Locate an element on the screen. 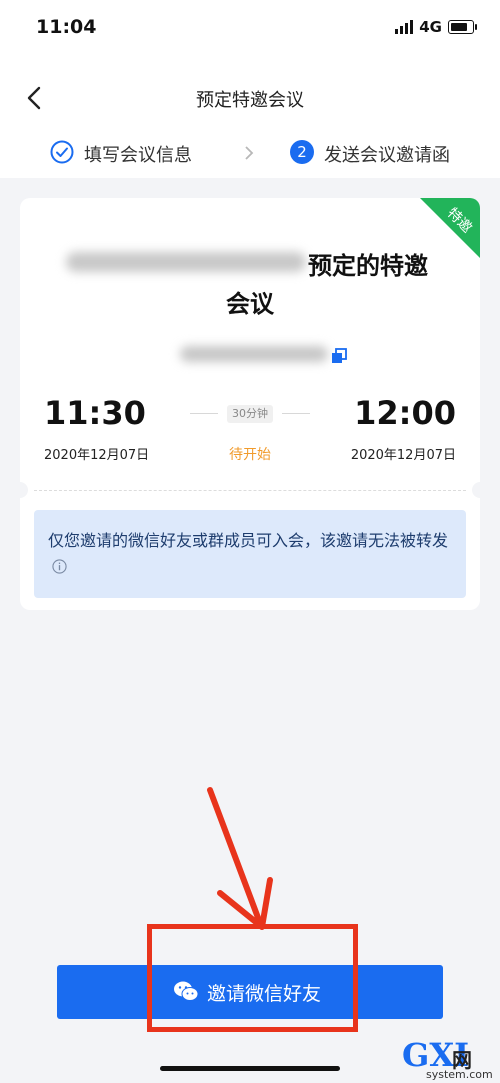  notice-box: 仅您邀请的微信好友或群成员可入会，该邀请无法被转发 is located at coordinates (250, 554).